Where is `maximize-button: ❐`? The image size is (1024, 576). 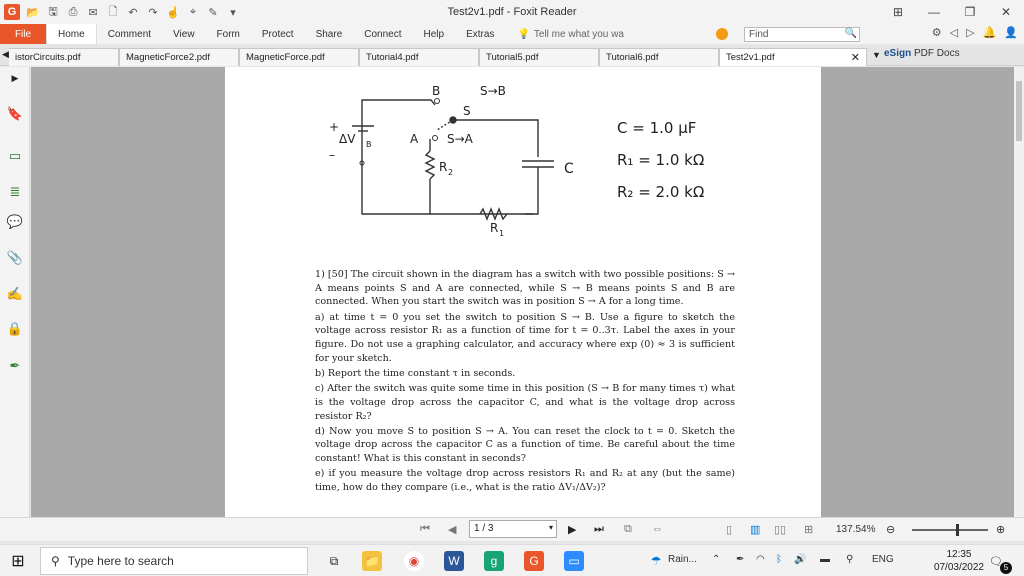 maximize-button: ❐ is located at coordinates (970, 12).